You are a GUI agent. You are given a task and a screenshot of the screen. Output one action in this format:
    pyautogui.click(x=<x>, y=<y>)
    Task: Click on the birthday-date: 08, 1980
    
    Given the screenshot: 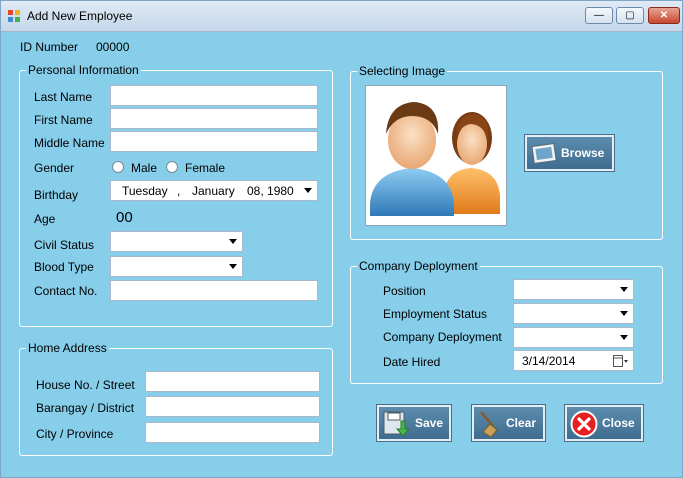 What is the action you would take?
    pyautogui.click(x=270, y=191)
    